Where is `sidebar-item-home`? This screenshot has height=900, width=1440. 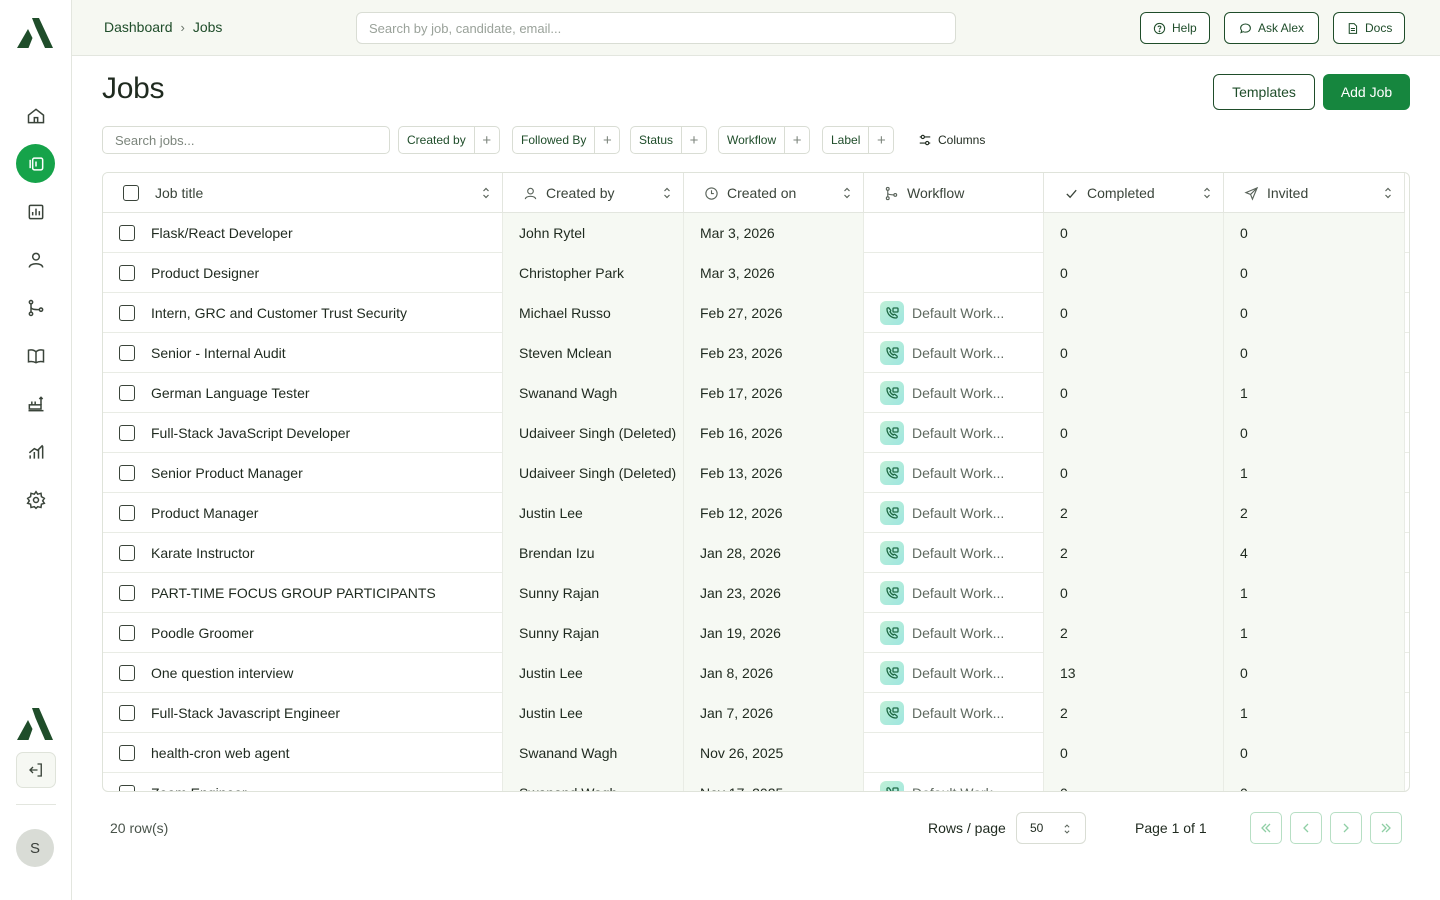
sidebar-item-home is located at coordinates (35, 115).